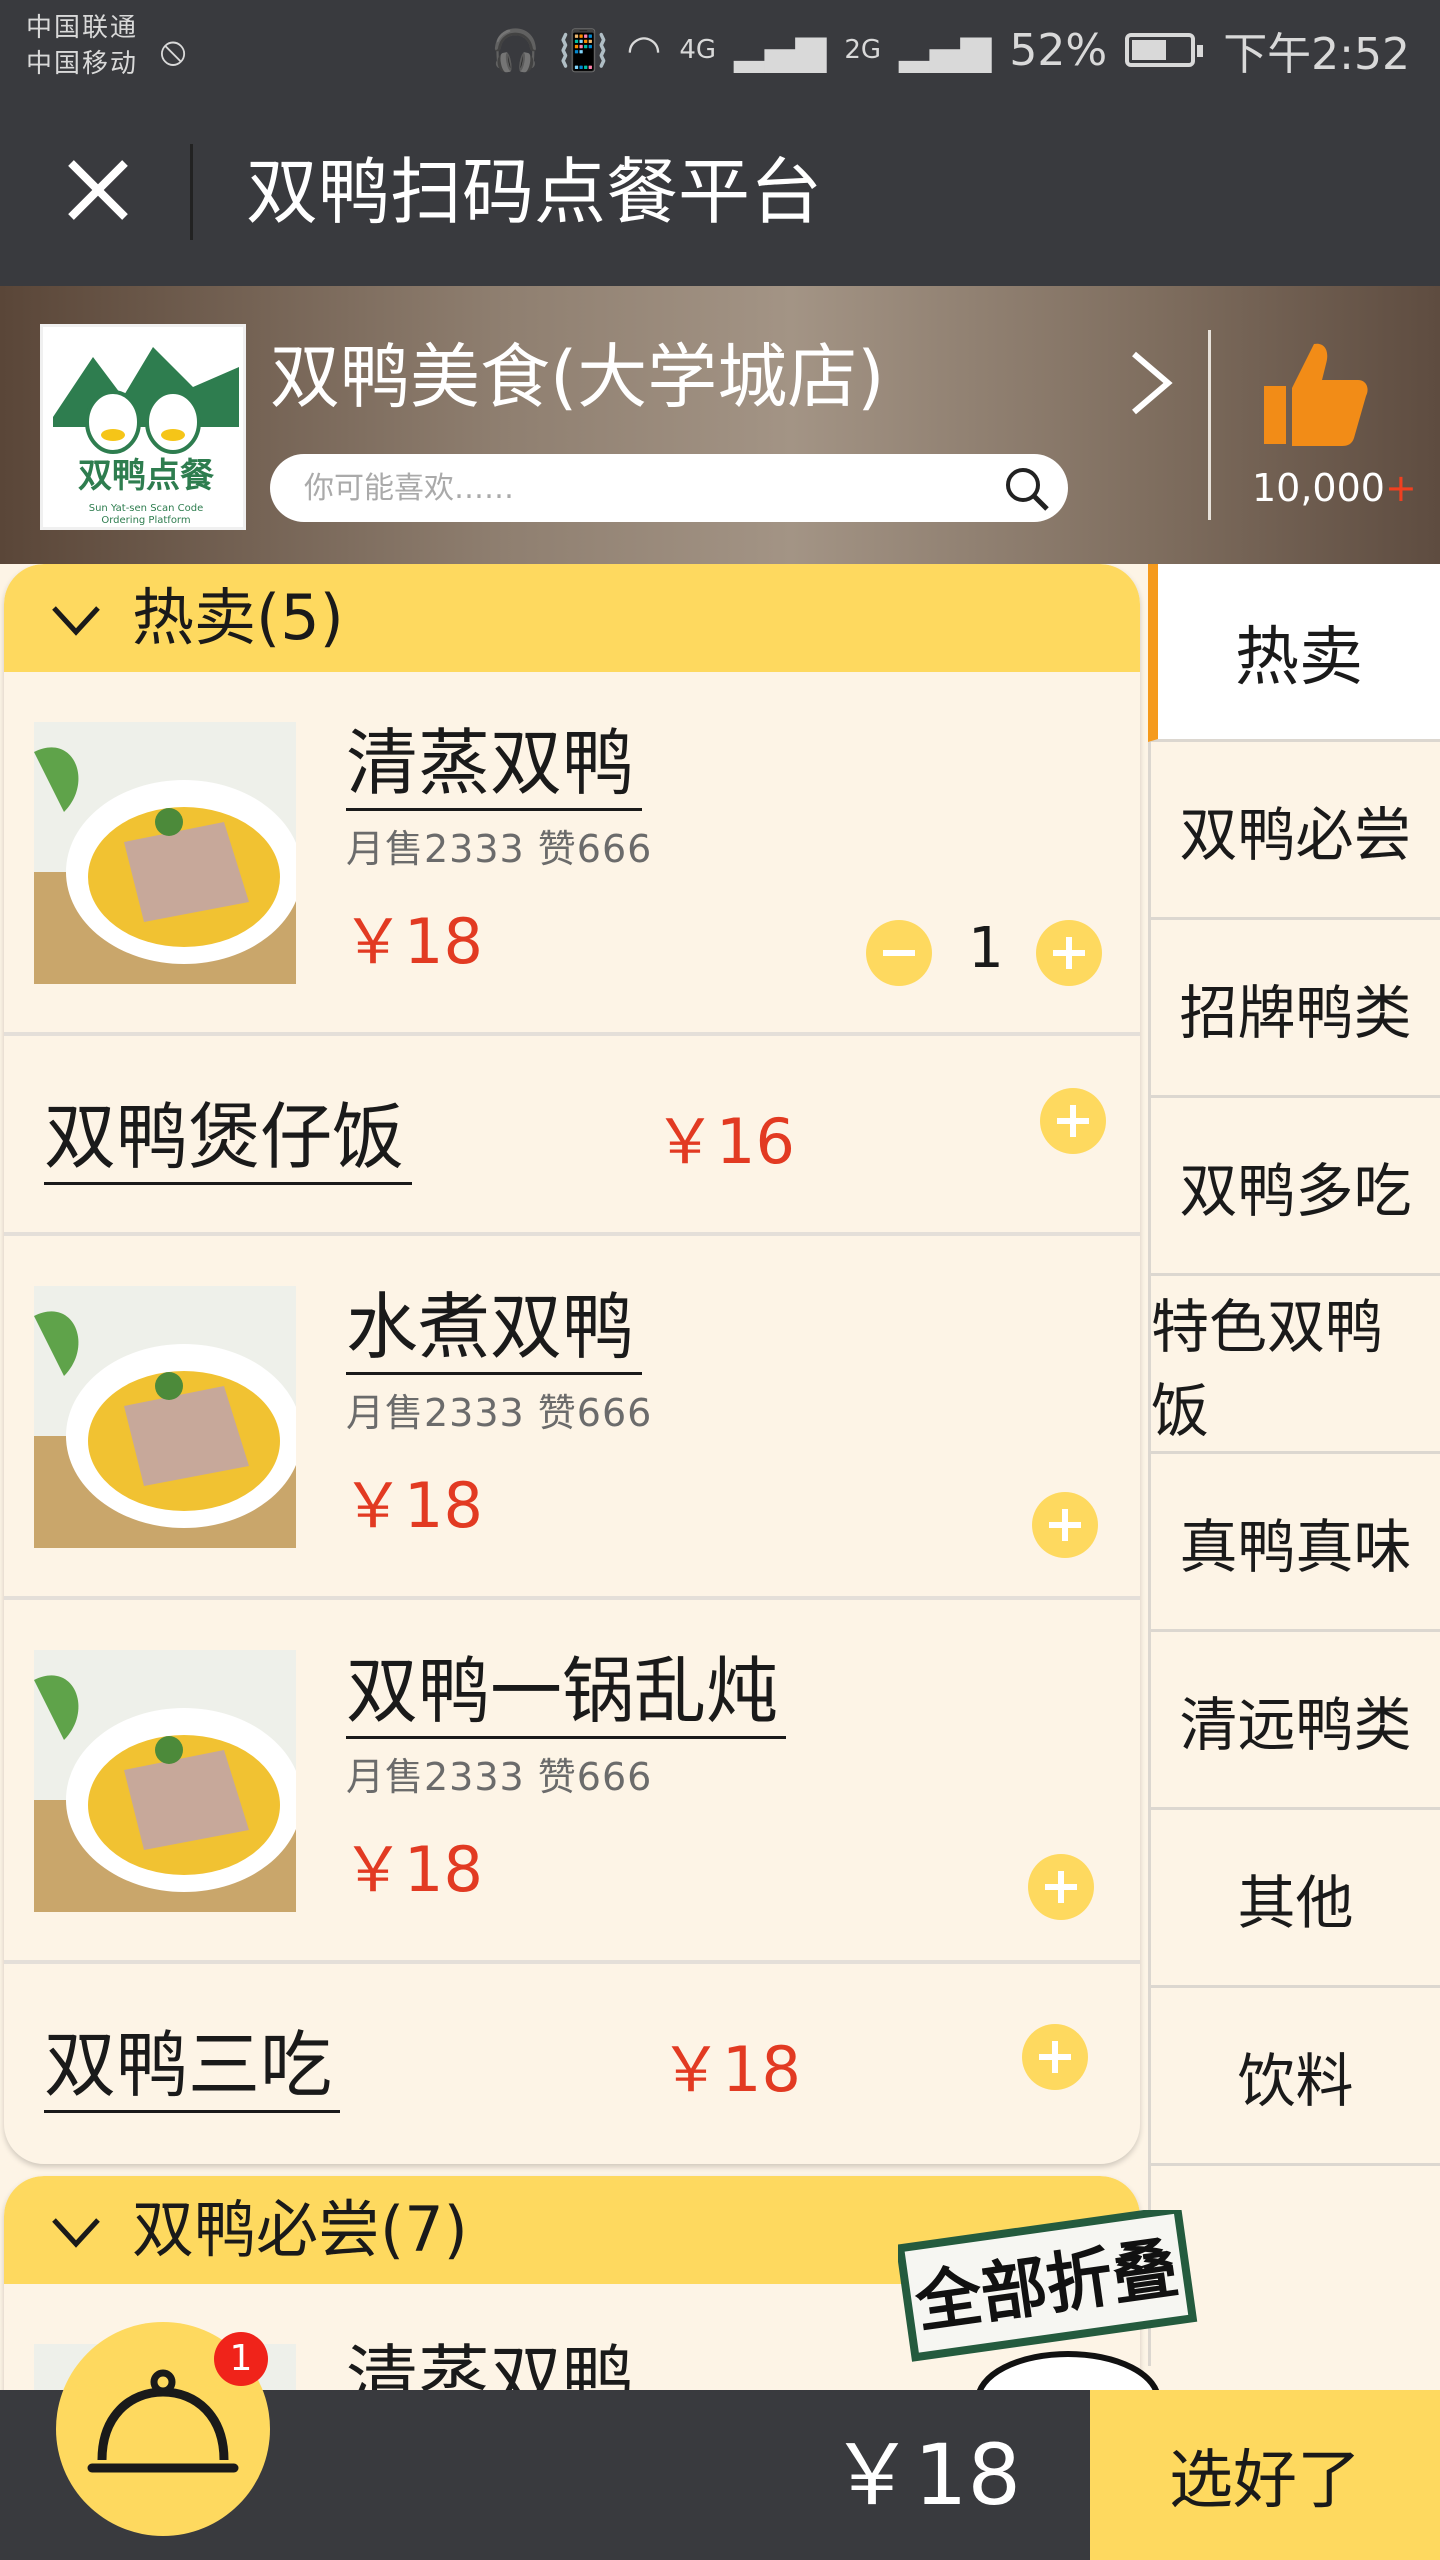  I want to click on status-icons: 🎧 📳 ◠ 4G ▂▄▆ 2G ▂▄▆ 52% 下午2:52, so click(950, 50).